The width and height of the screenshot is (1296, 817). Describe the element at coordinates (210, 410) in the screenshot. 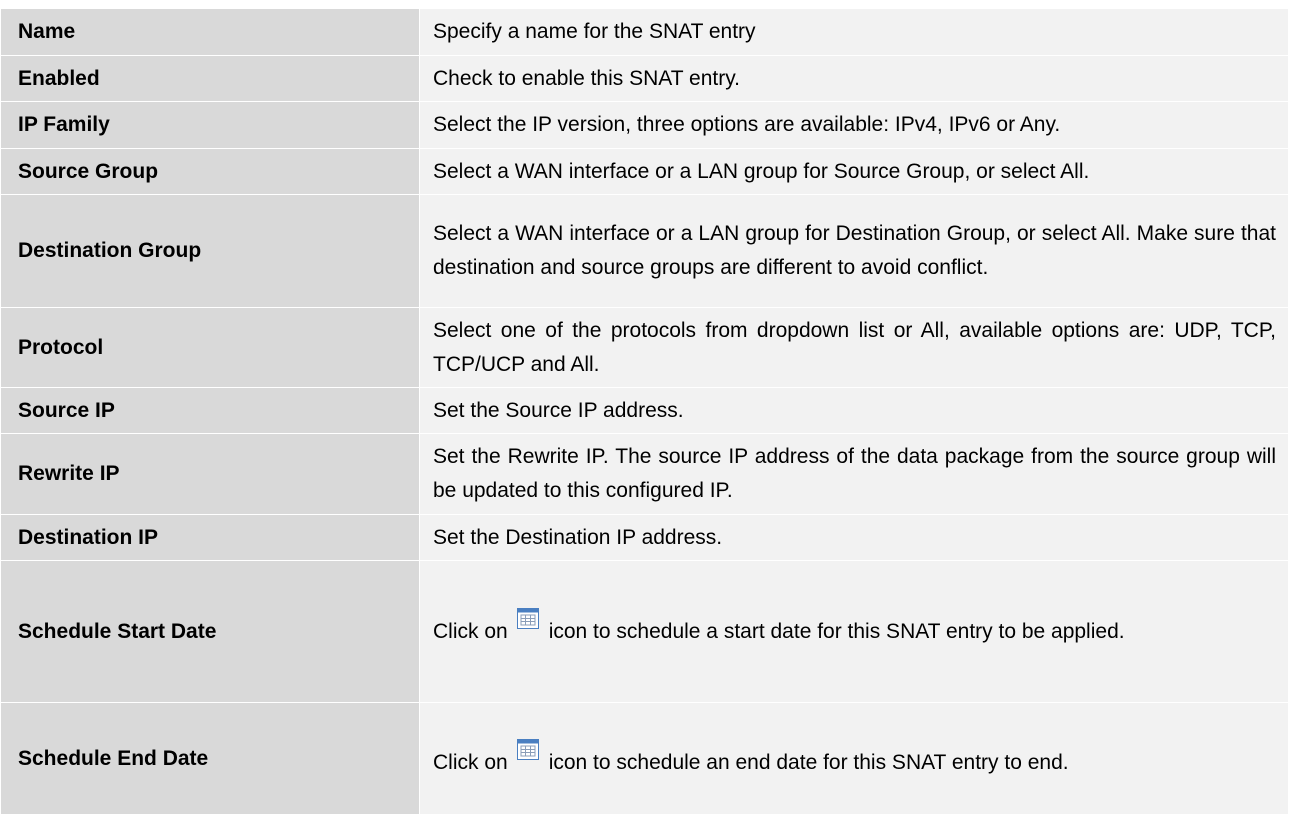

I see `field-label: Source IP` at that location.